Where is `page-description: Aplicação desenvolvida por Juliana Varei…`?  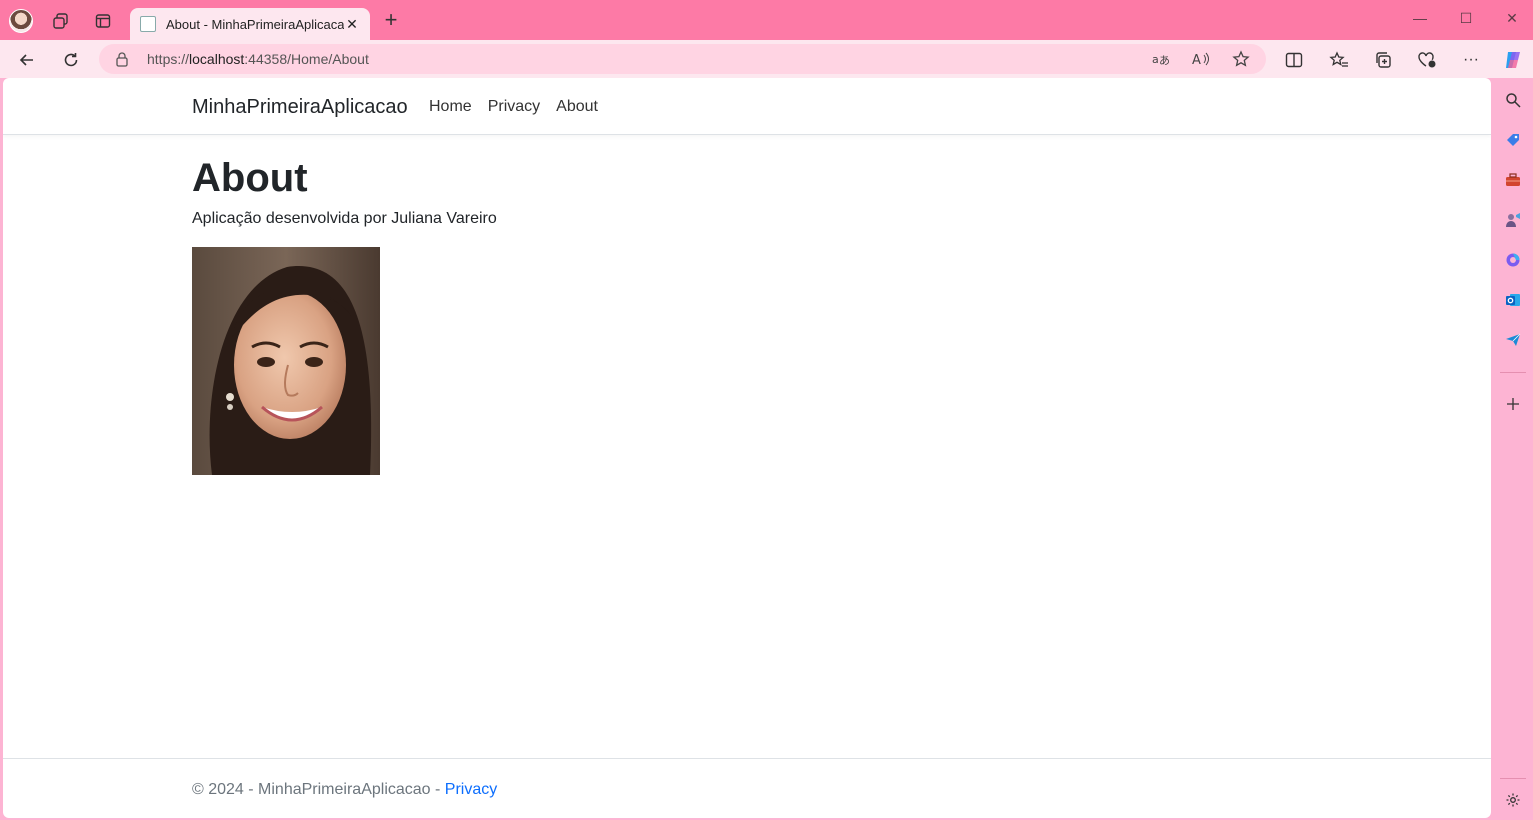 page-description: Aplicação desenvolvida por Juliana Varei… is located at coordinates (344, 218).